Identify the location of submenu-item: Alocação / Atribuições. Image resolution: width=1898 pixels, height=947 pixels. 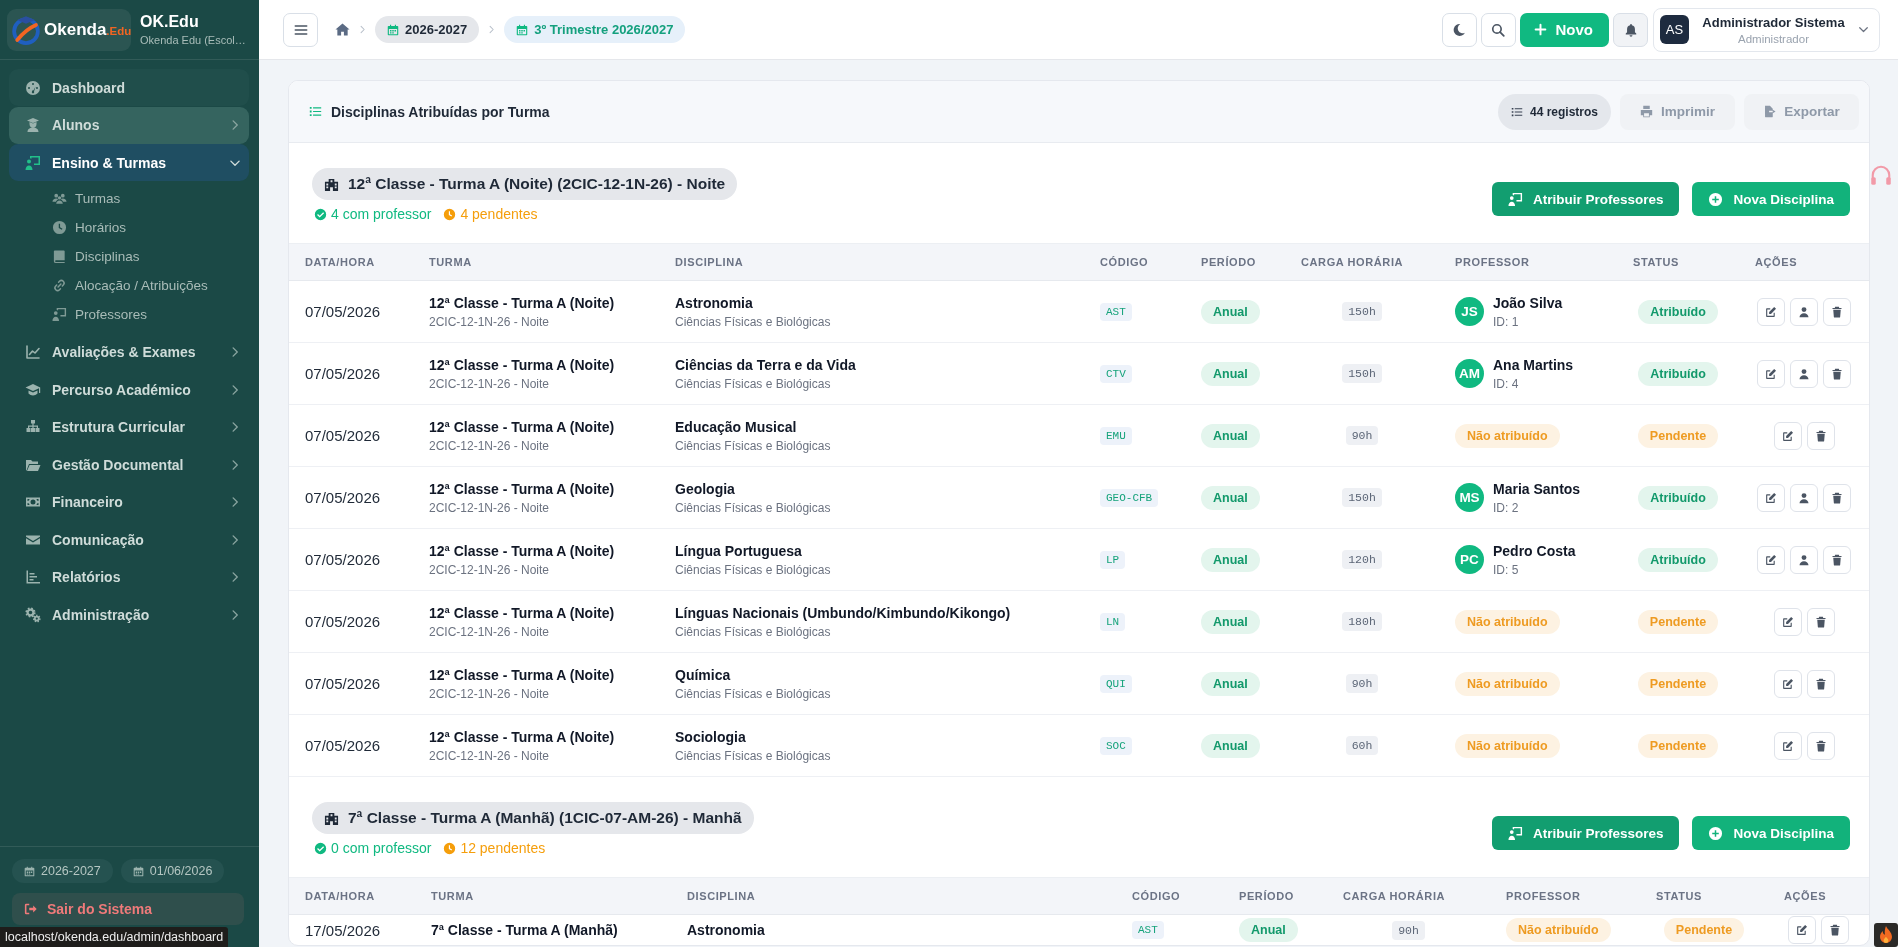
(108, 285).